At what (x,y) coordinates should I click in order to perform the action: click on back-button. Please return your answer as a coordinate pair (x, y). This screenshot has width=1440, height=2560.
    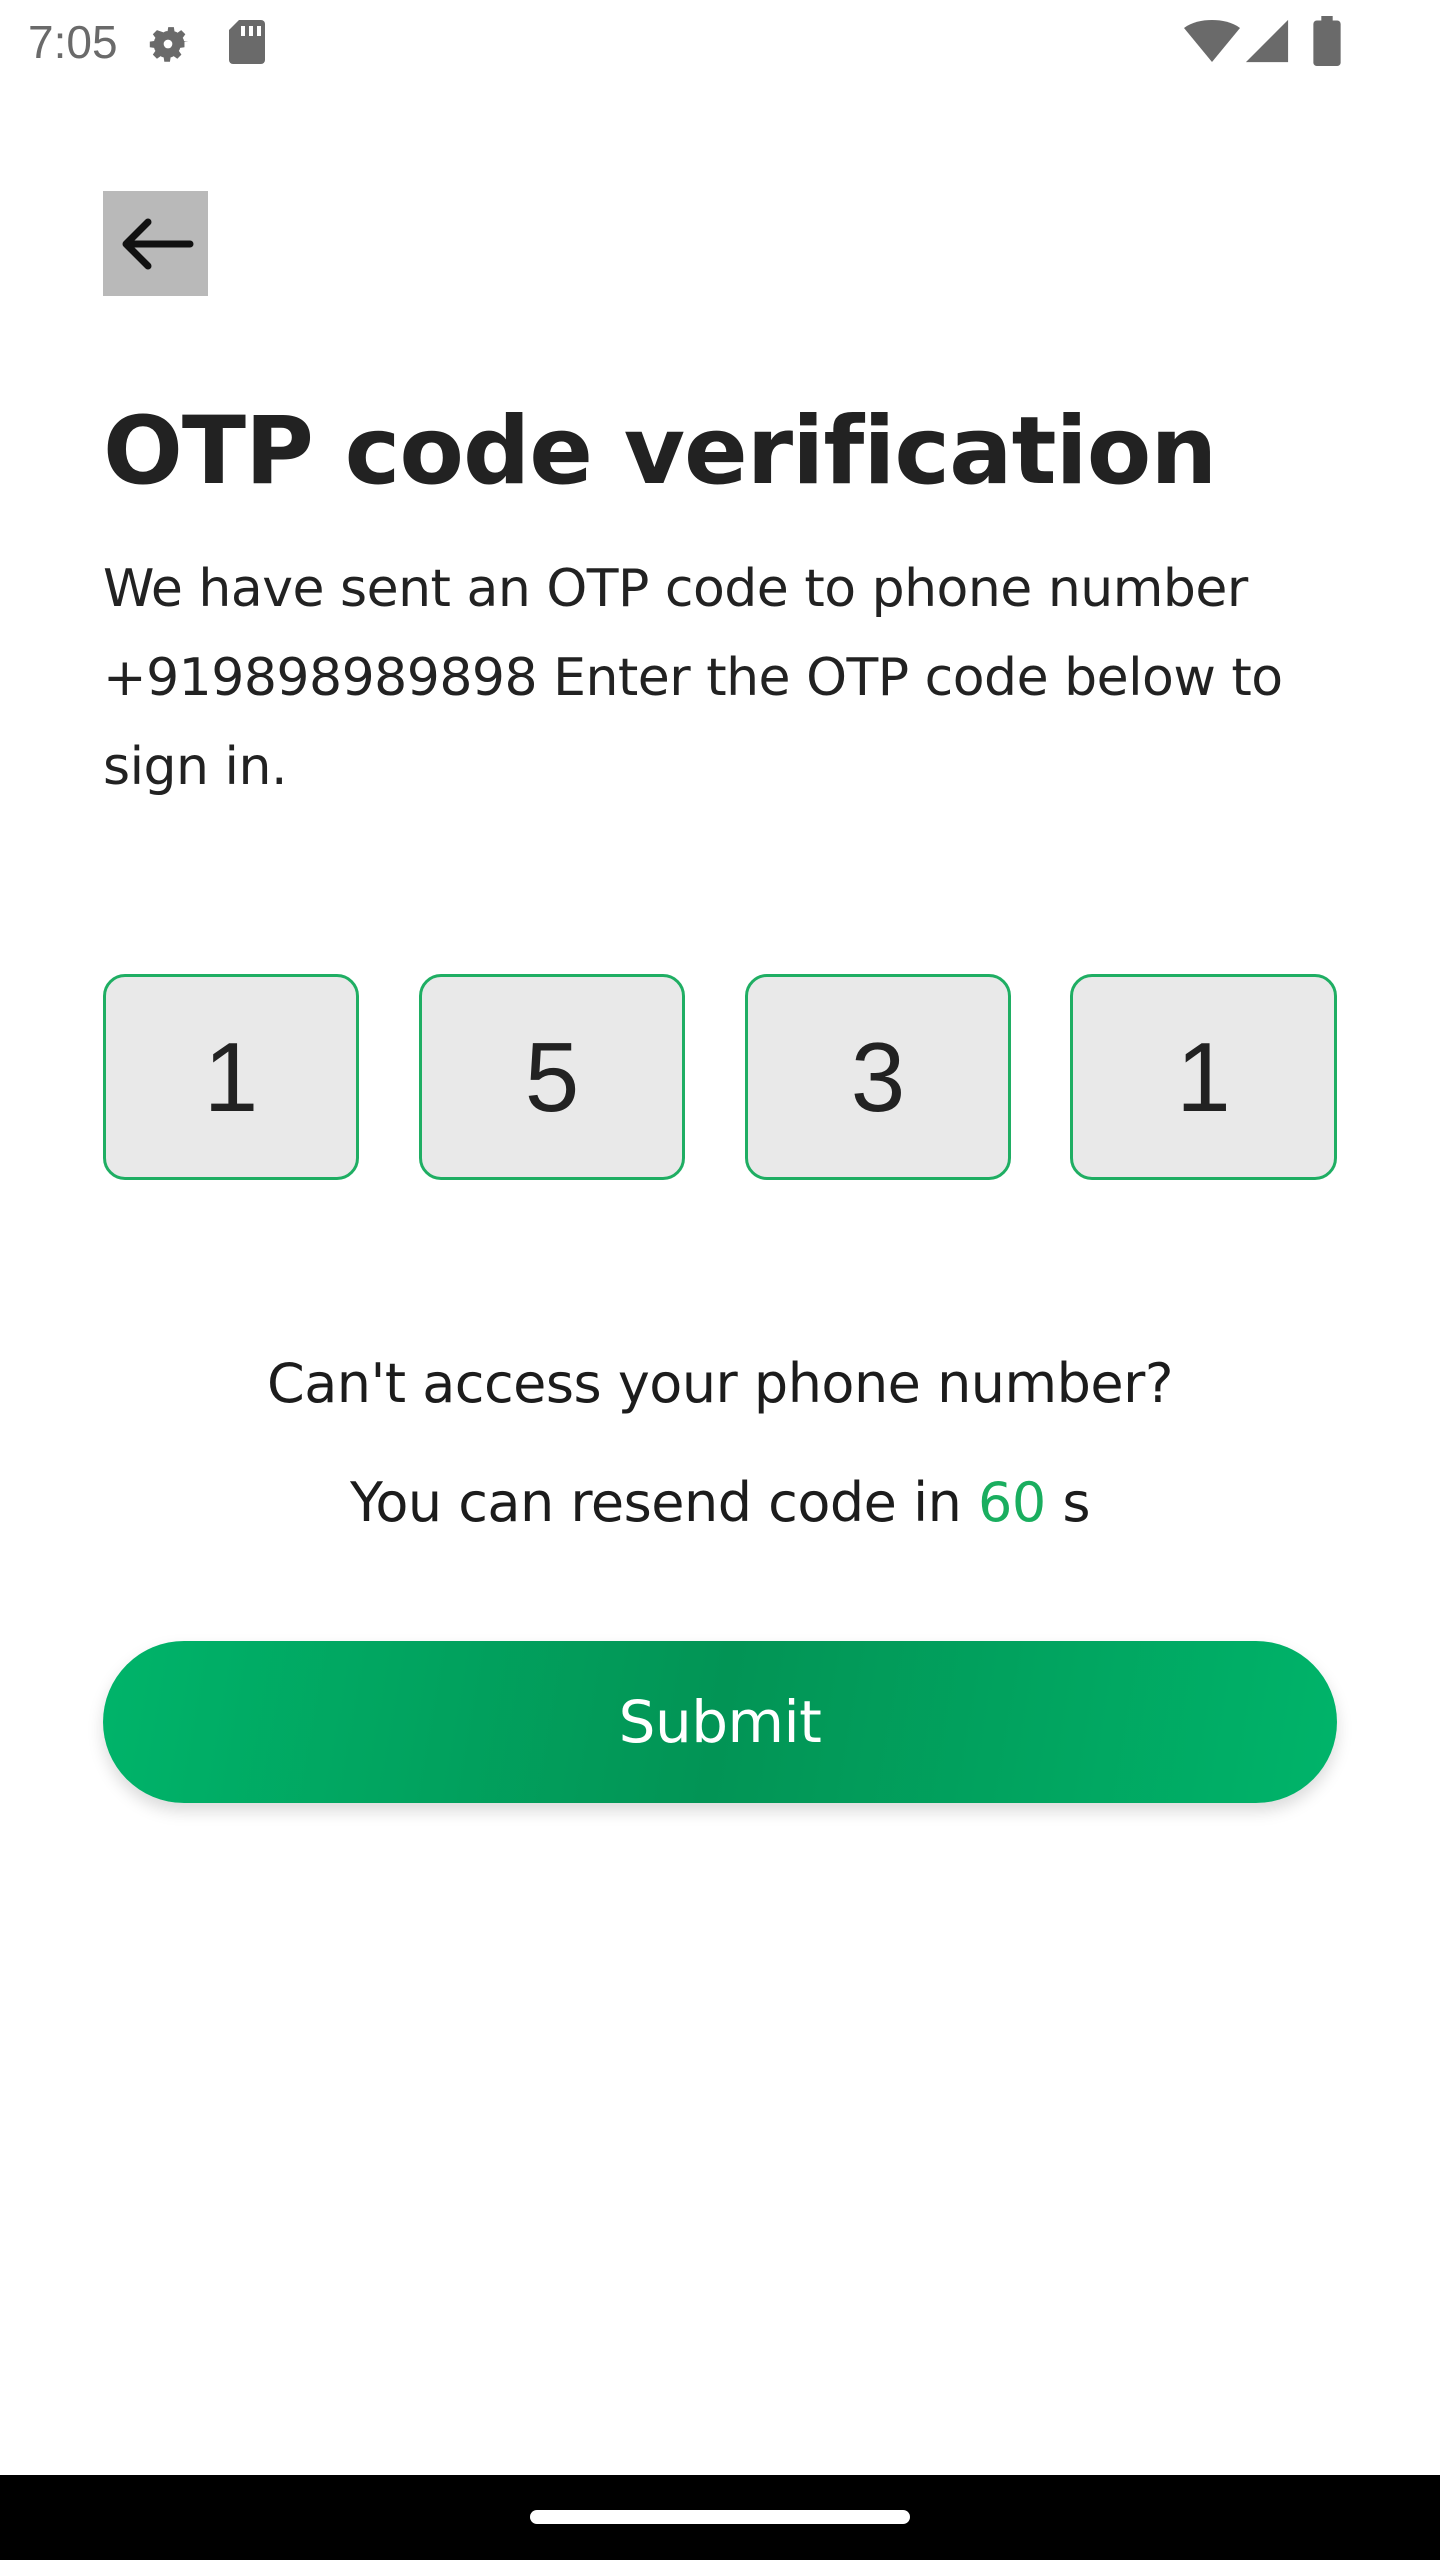
    Looking at the image, I should click on (155, 243).